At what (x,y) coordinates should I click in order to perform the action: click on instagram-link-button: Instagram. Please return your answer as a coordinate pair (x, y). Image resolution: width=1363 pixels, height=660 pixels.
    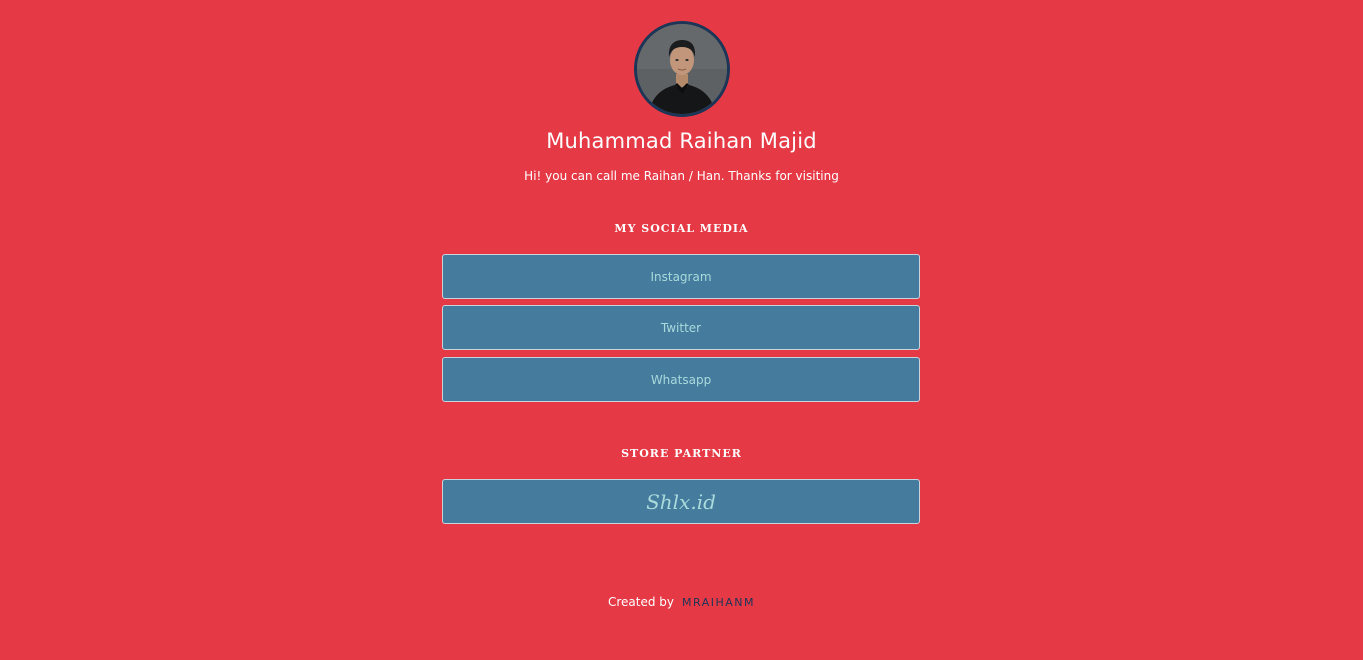
    Looking at the image, I should click on (681, 276).